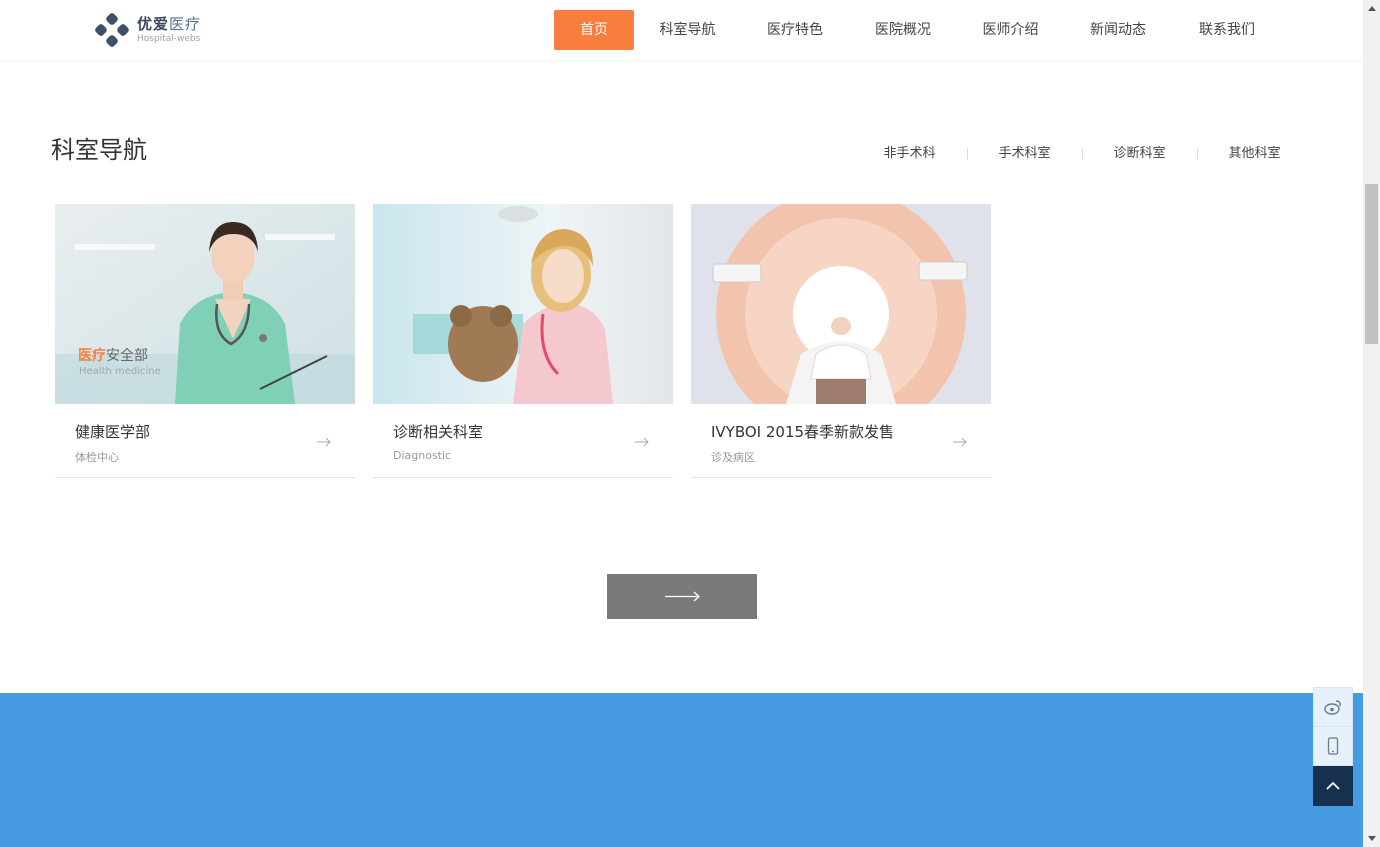  I want to click on scroll-down-arrow-icon, so click(1371, 838).